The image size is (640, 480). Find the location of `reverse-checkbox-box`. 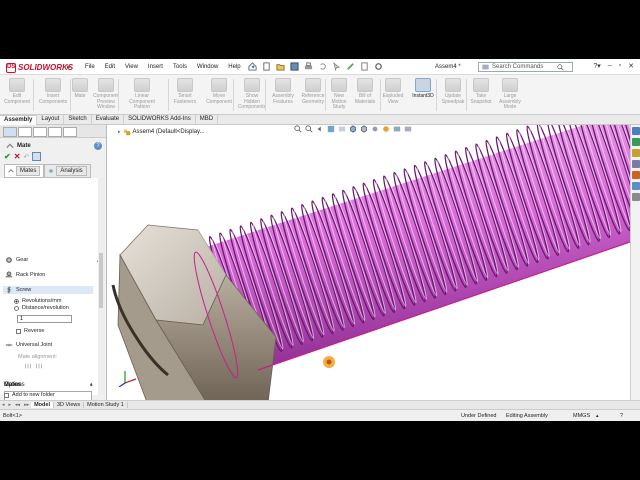

reverse-checkbox-box is located at coordinates (18, 331).